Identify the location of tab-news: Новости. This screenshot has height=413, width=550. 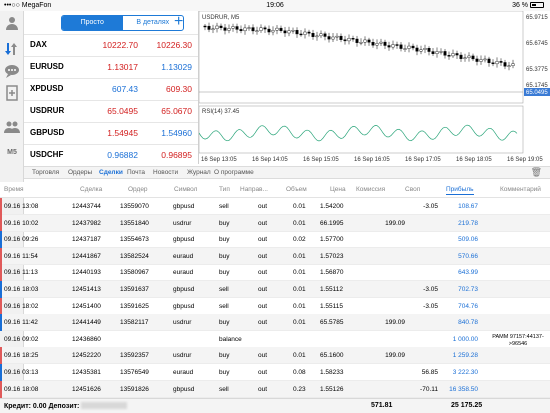
(165, 172).